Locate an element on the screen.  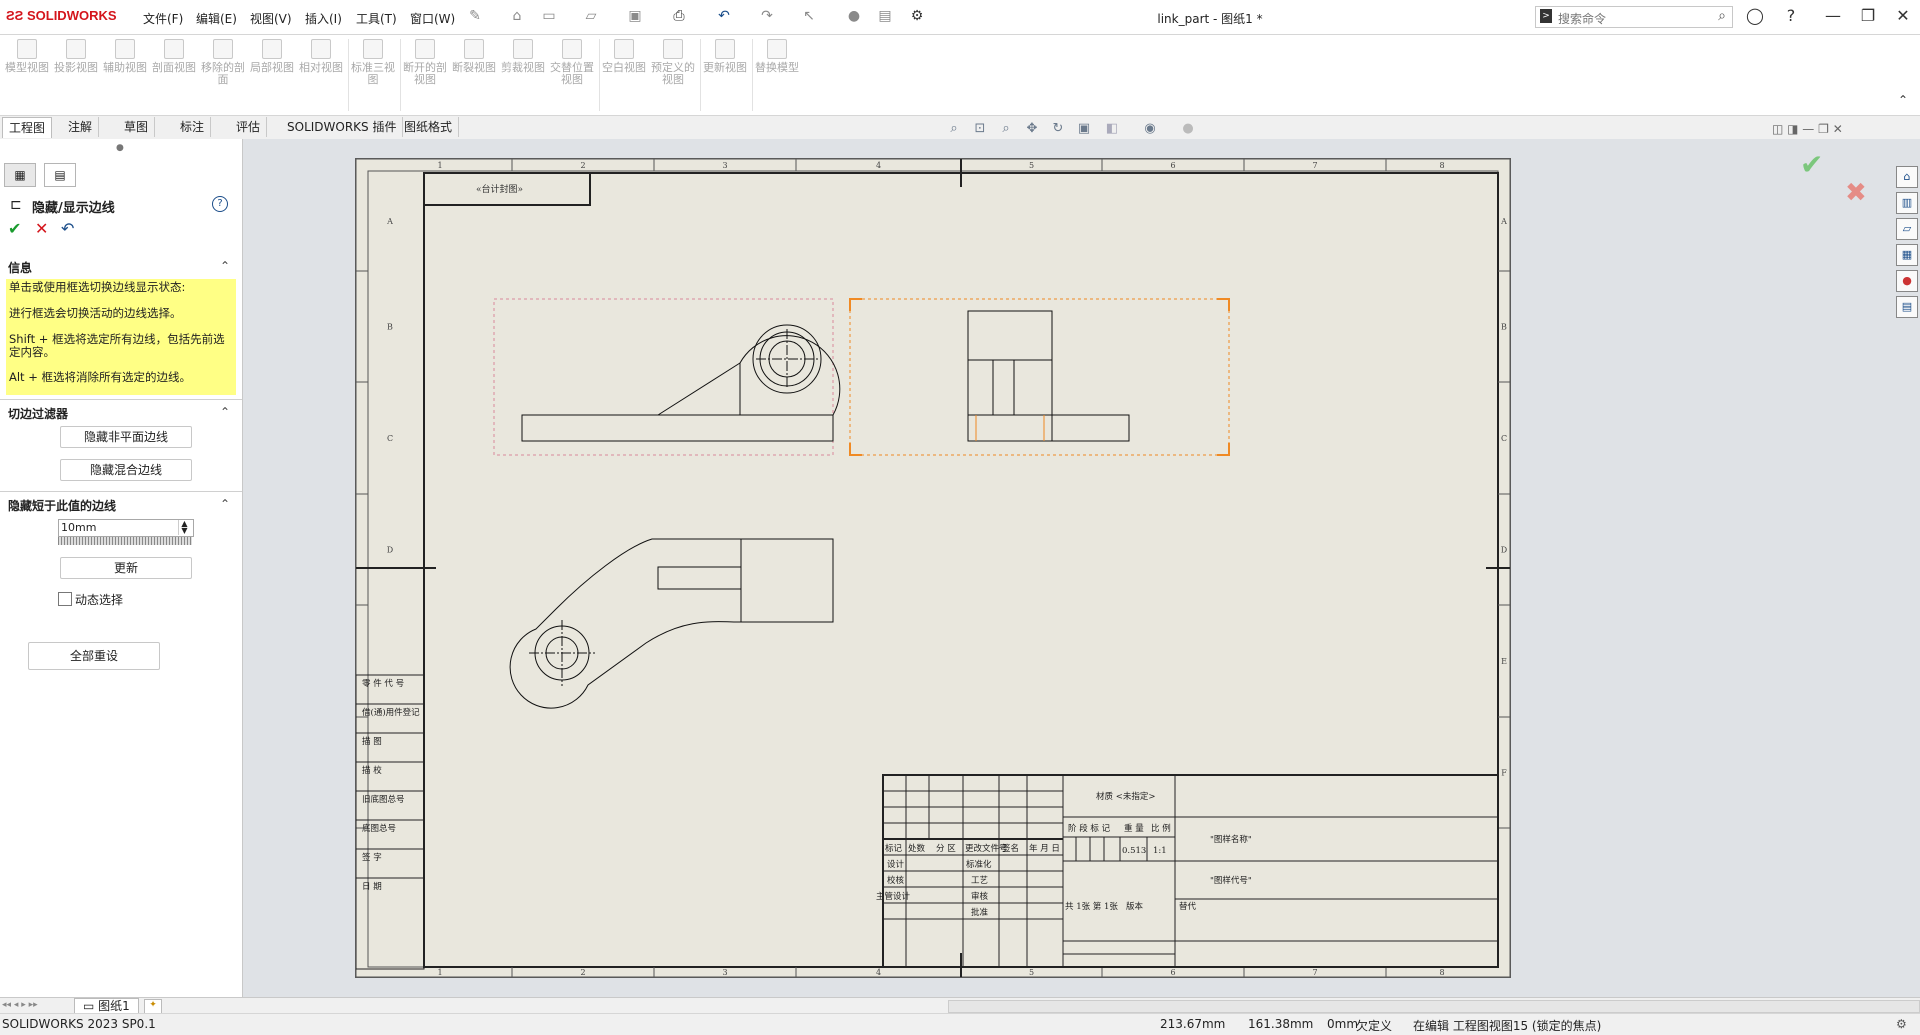
menu-view: 视图(V) is located at coordinates (271, 18).